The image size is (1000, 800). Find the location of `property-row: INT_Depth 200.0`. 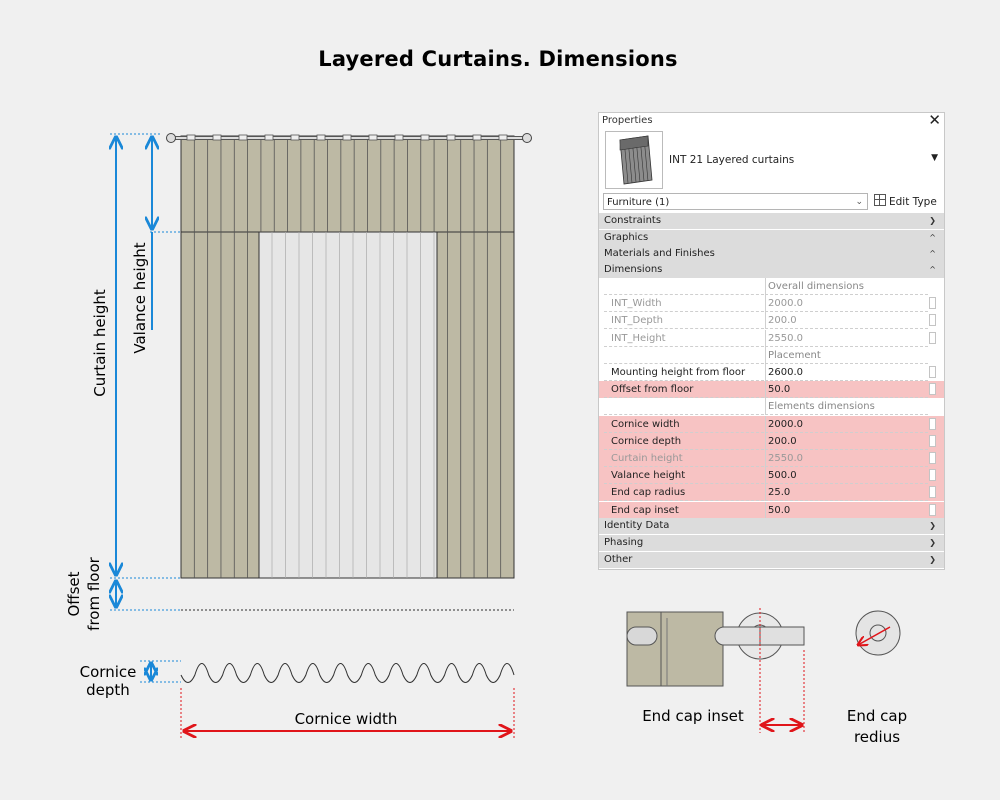

property-row: INT_Depth 200.0 is located at coordinates (771, 321).